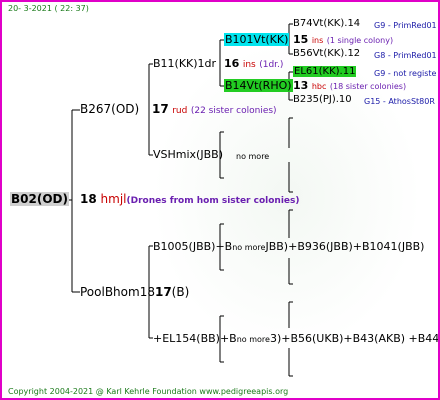 This screenshot has height=400, width=440. What do you see at coordinates (163, 292) in the screenshot?
I see `dam-num: 17` at bounding box center [163, 292].